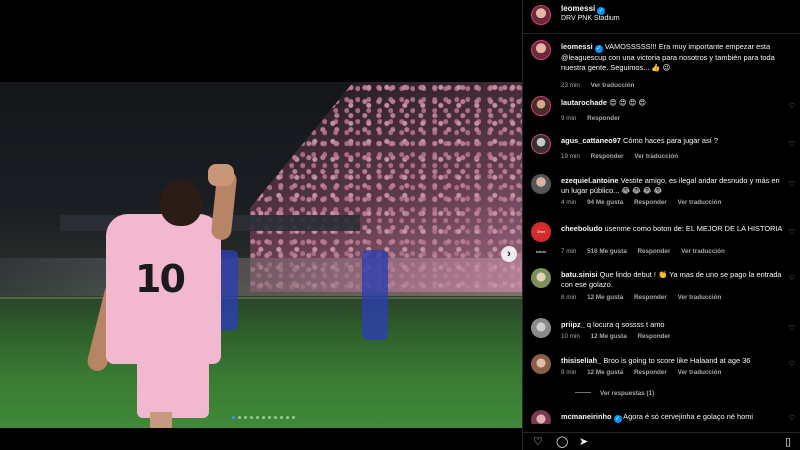 This screenshot has height=450, width=800. I want to click on comment-meta: 10 min 12 Me gusta Responder, so click(620, 336).